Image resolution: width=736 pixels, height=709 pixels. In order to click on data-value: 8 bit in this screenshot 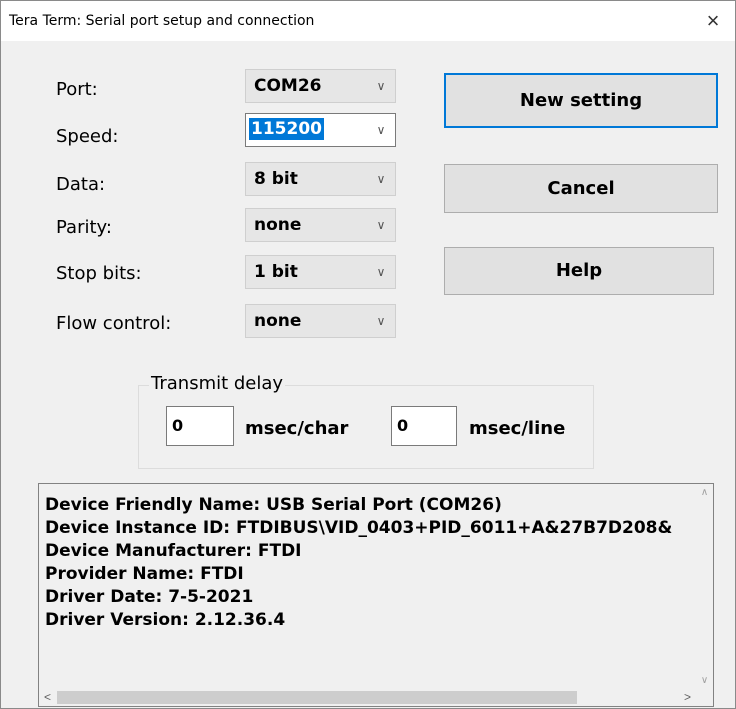, I will do `click(276, 179)`.